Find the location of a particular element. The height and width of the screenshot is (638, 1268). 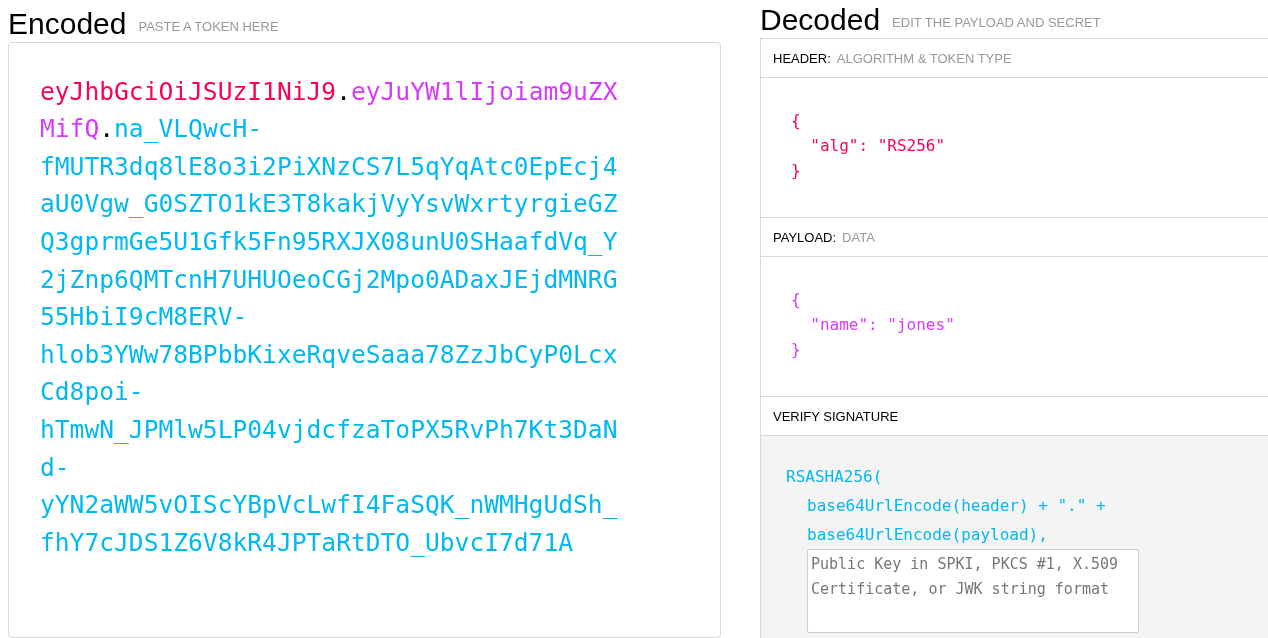

section-label: PAYLOAD: is located at coordinates (805, 237).